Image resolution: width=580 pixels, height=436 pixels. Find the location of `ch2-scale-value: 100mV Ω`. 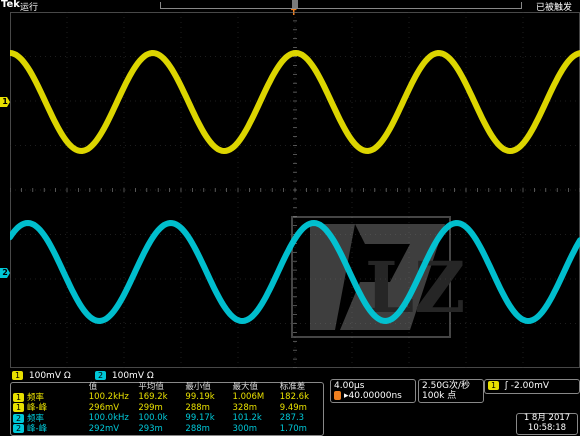

ch2-scale-value: 100mV Ω is located at coordinates (132, 376).